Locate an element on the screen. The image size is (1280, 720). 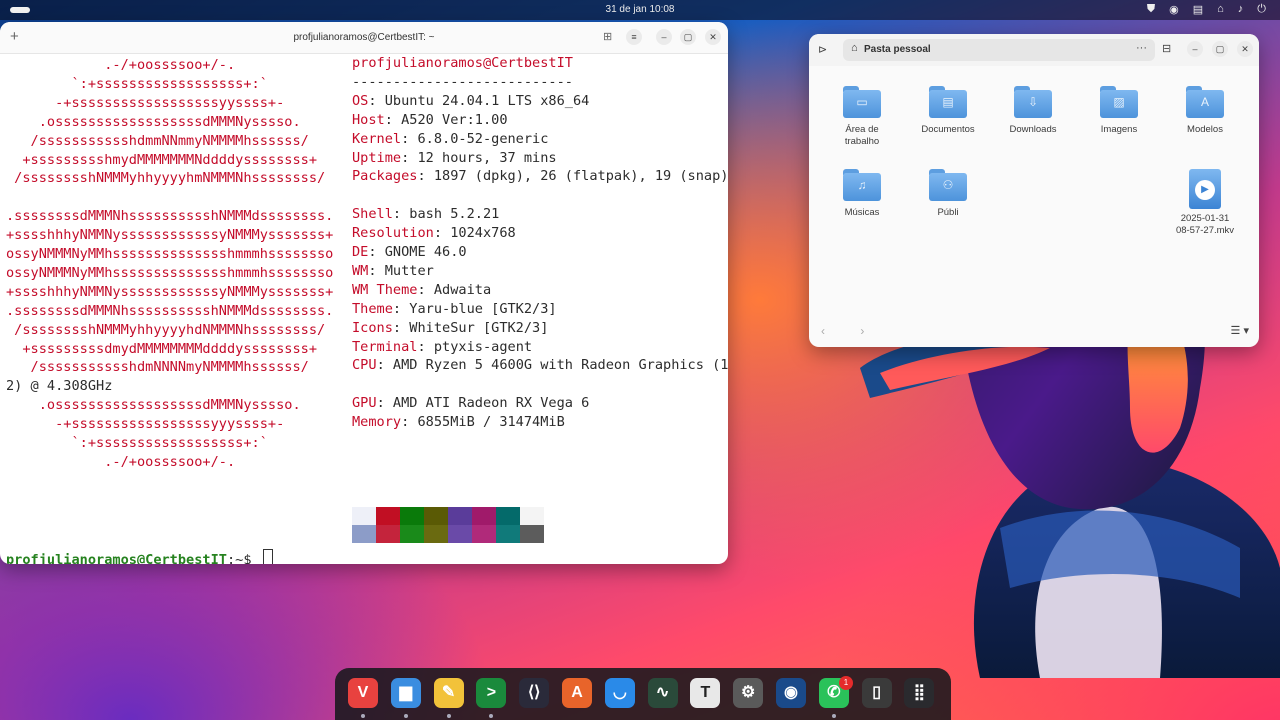
more-options-icon: ··· is located at coordinates (1141, 48).